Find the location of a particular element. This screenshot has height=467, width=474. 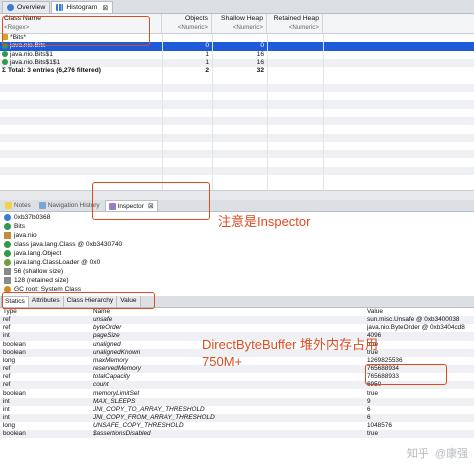

histogram-icon is located at coordinates (60, 7).